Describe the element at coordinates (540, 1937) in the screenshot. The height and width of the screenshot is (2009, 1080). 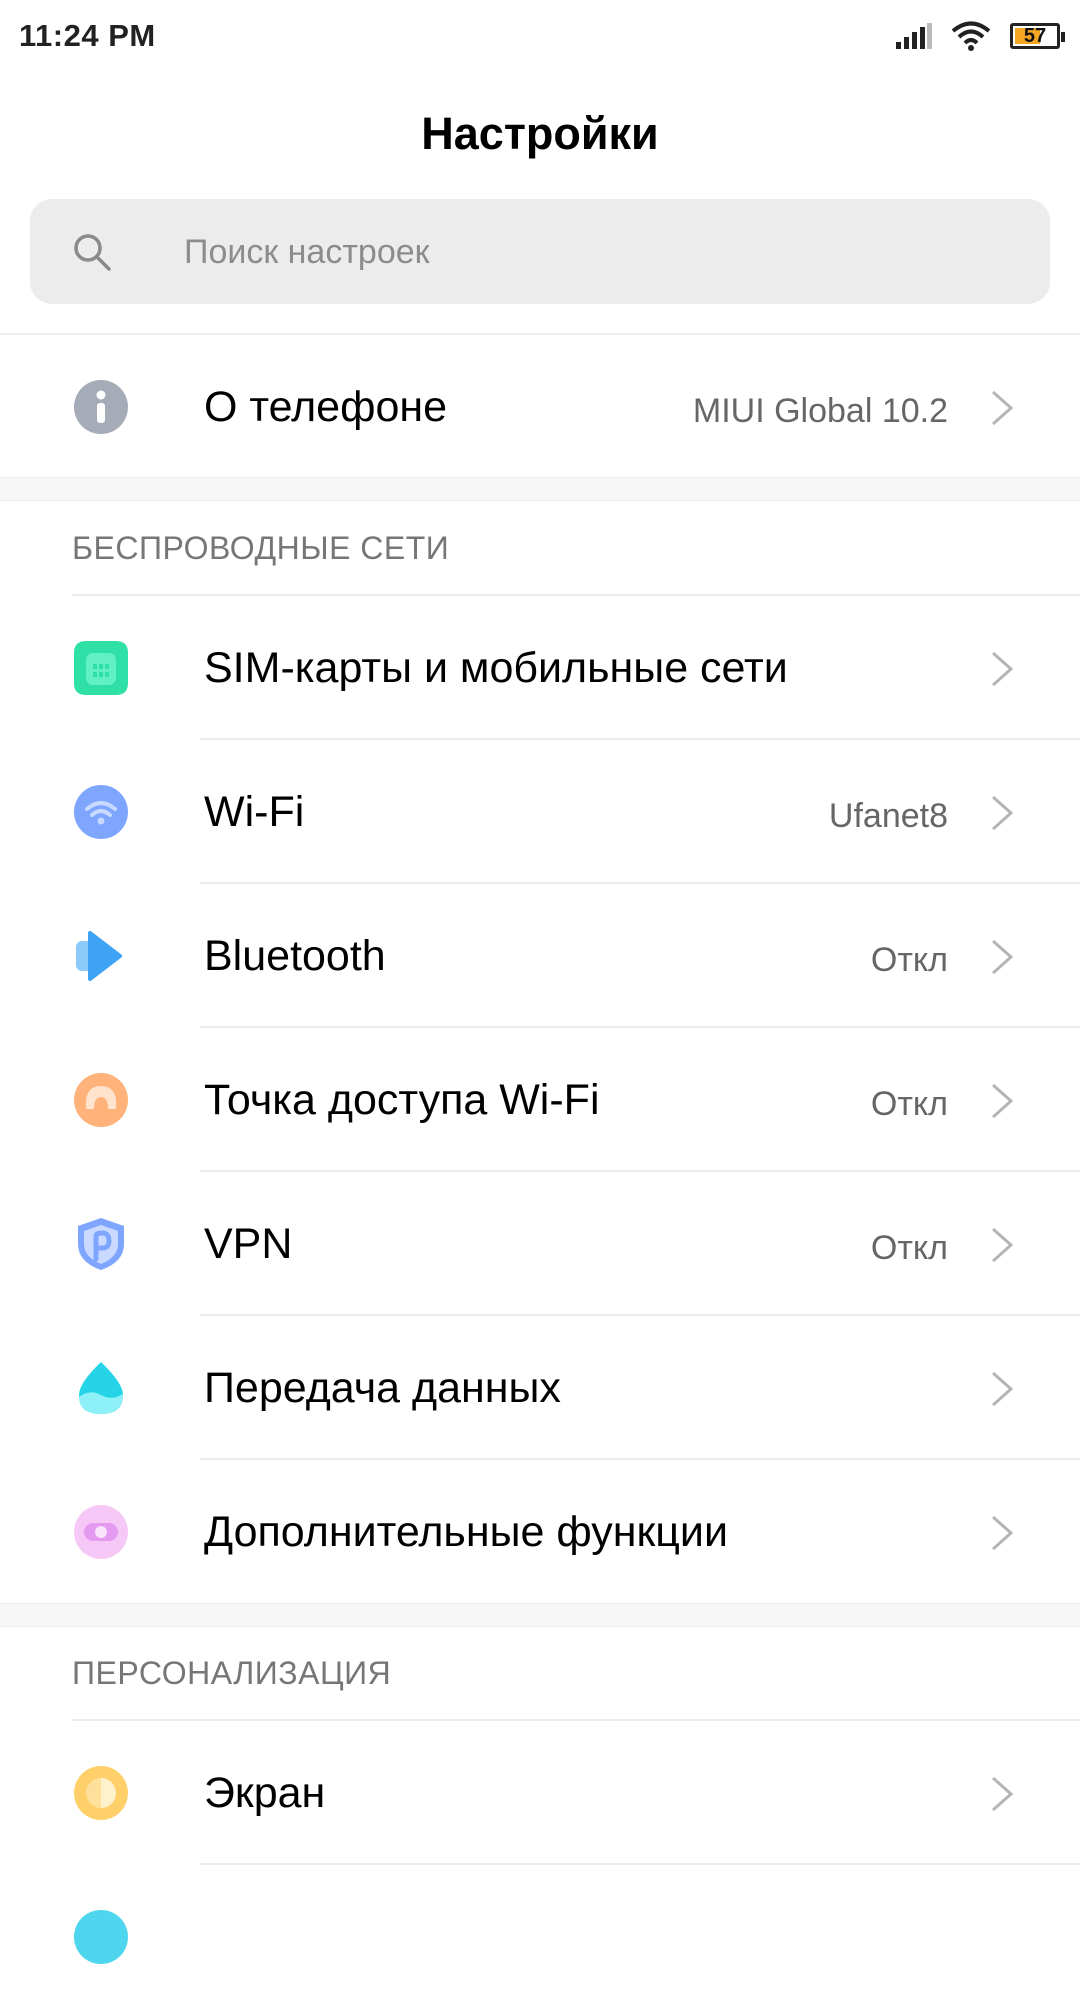
I see `next-row-partial` at that location.